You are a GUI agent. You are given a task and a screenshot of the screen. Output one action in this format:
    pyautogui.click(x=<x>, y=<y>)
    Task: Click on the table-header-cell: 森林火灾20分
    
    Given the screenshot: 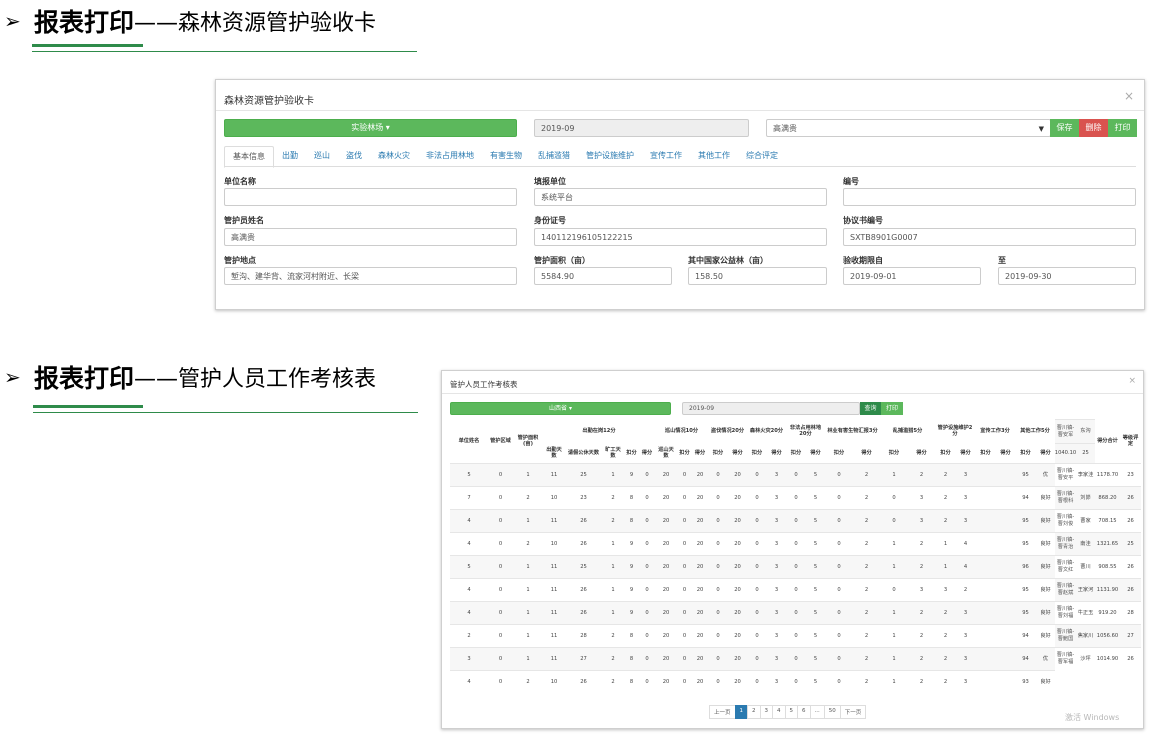 What is the action you would take?
    pyautogui.click(x=766, y=430)
    